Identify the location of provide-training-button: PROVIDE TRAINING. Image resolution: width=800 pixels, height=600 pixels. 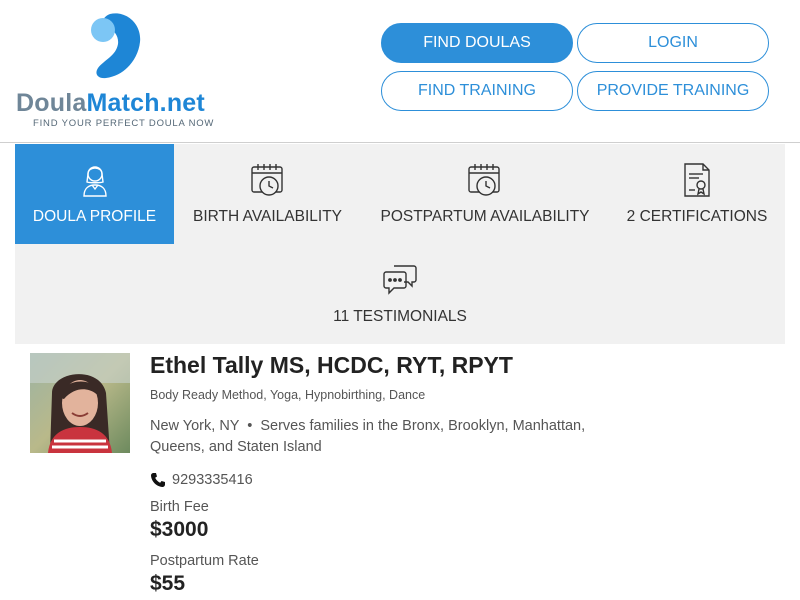
(673, 91).